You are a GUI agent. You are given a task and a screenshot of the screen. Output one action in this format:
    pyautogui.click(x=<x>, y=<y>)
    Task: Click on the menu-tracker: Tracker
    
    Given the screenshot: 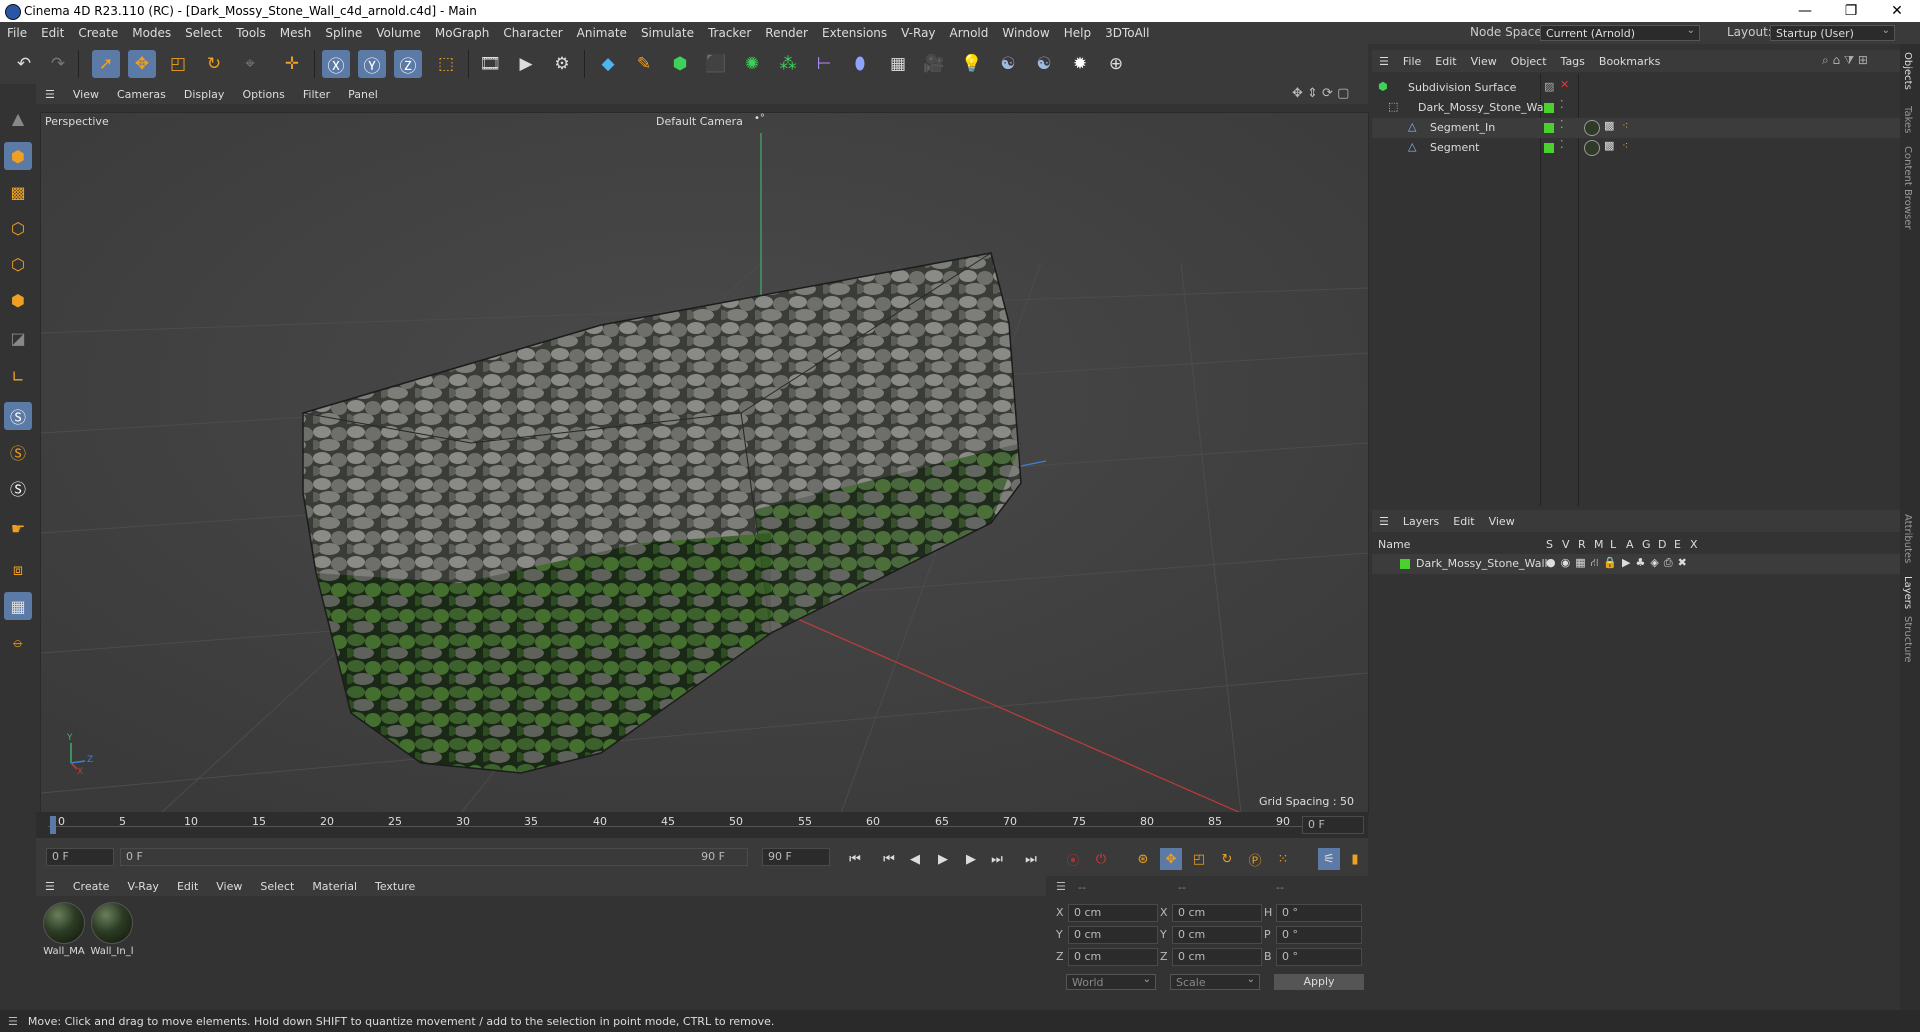 What is the action you would take?
    pyautogui.click(x=729, y=33)
    